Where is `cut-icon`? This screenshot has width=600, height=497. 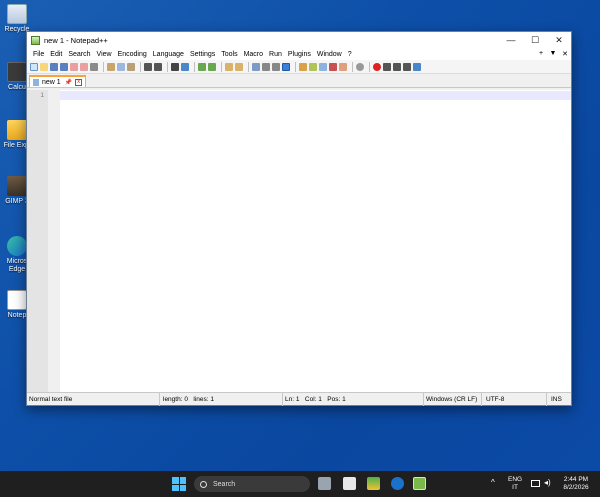
cut-icon is located at coordinates (111, 66).